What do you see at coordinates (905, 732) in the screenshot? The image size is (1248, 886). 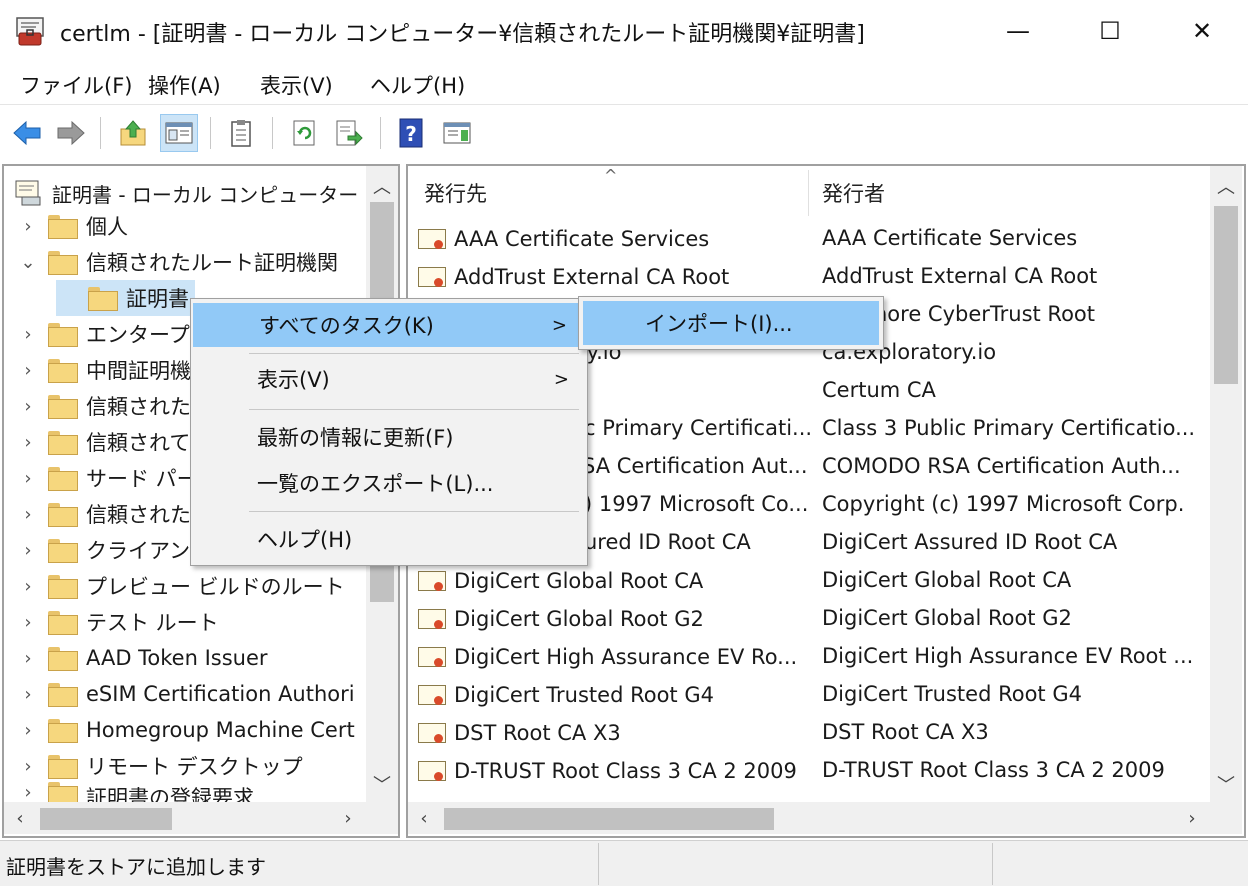 I see `issued-by: DST Root CA X3` at bounding box center [905, 732].